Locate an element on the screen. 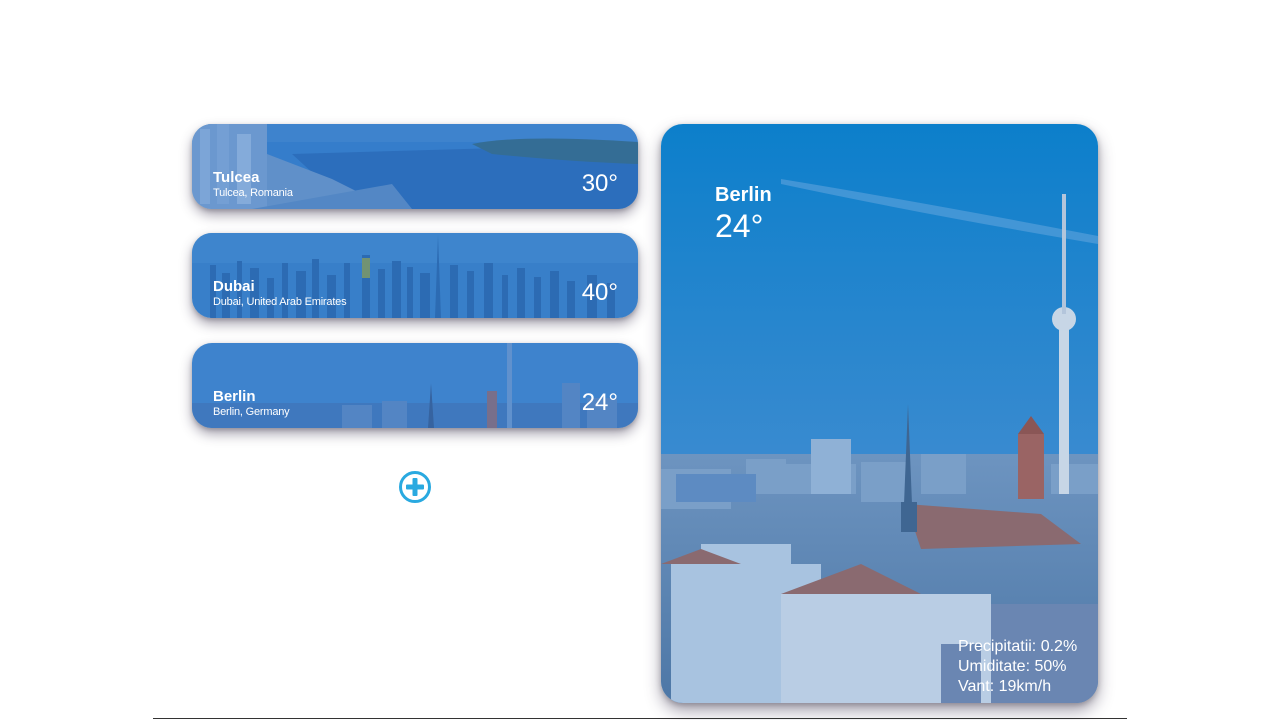 The width and height of the screenshot is (1280, 720). card-city-name: Berlin is located at coordinates (234, 396).